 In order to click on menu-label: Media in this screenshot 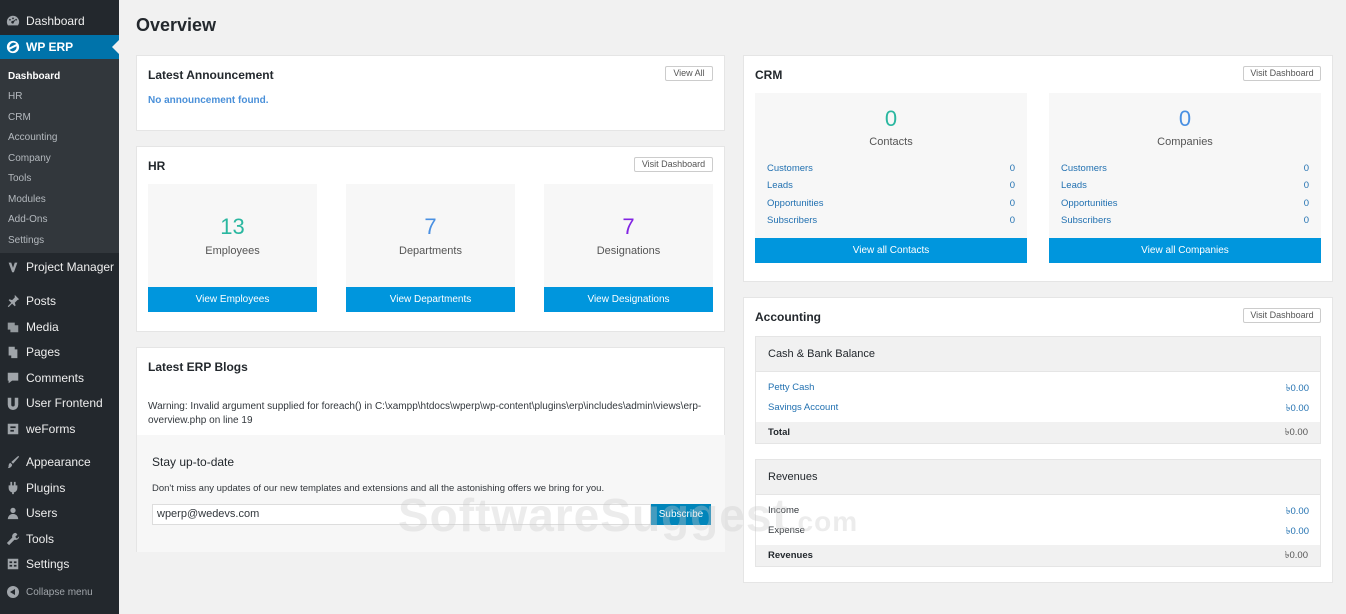, I will do `click(42, 327)`.